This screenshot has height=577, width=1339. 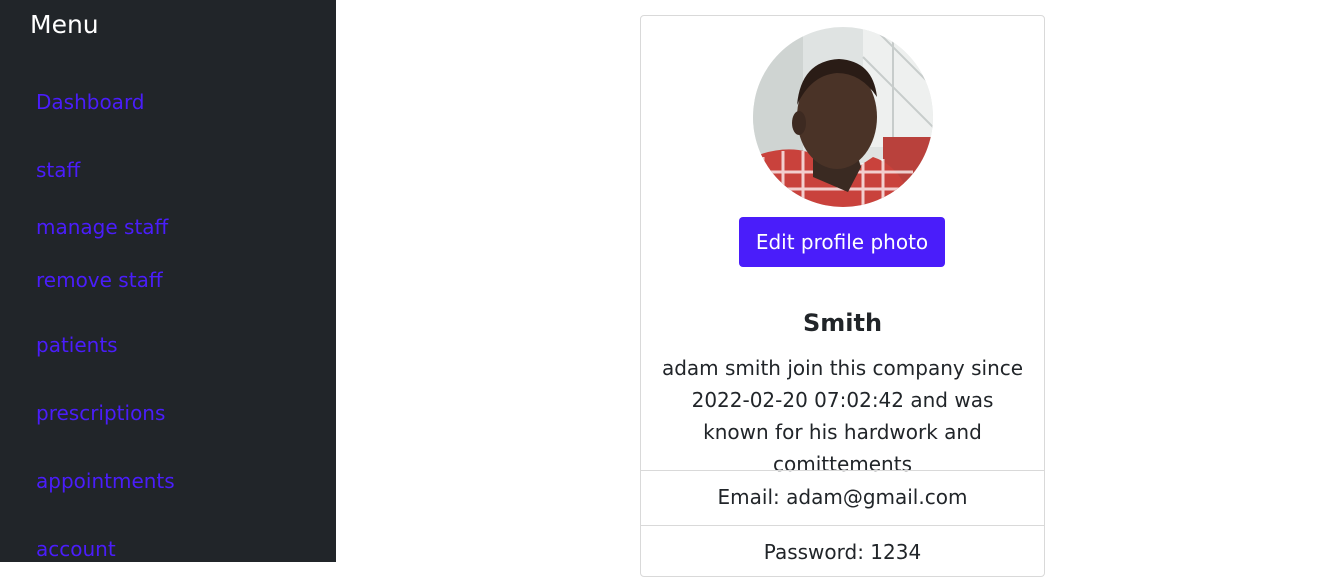 I want to click on nav-link-staff: staff, so click(x=58, y=170).